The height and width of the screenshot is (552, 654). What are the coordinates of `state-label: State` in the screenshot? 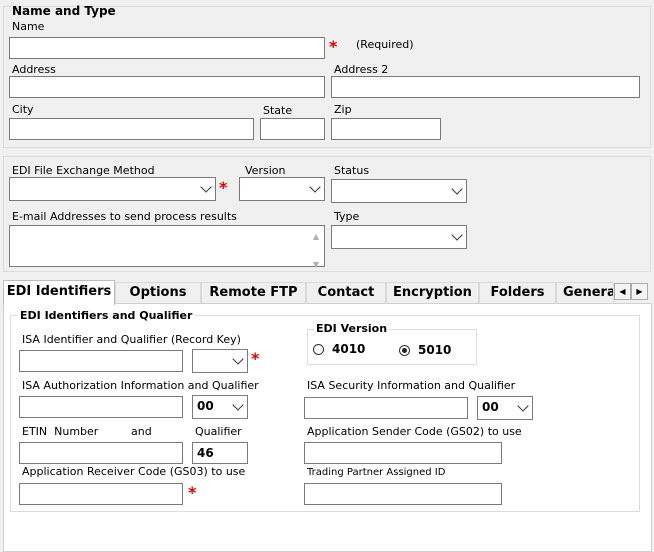 It's located at (278, 110).